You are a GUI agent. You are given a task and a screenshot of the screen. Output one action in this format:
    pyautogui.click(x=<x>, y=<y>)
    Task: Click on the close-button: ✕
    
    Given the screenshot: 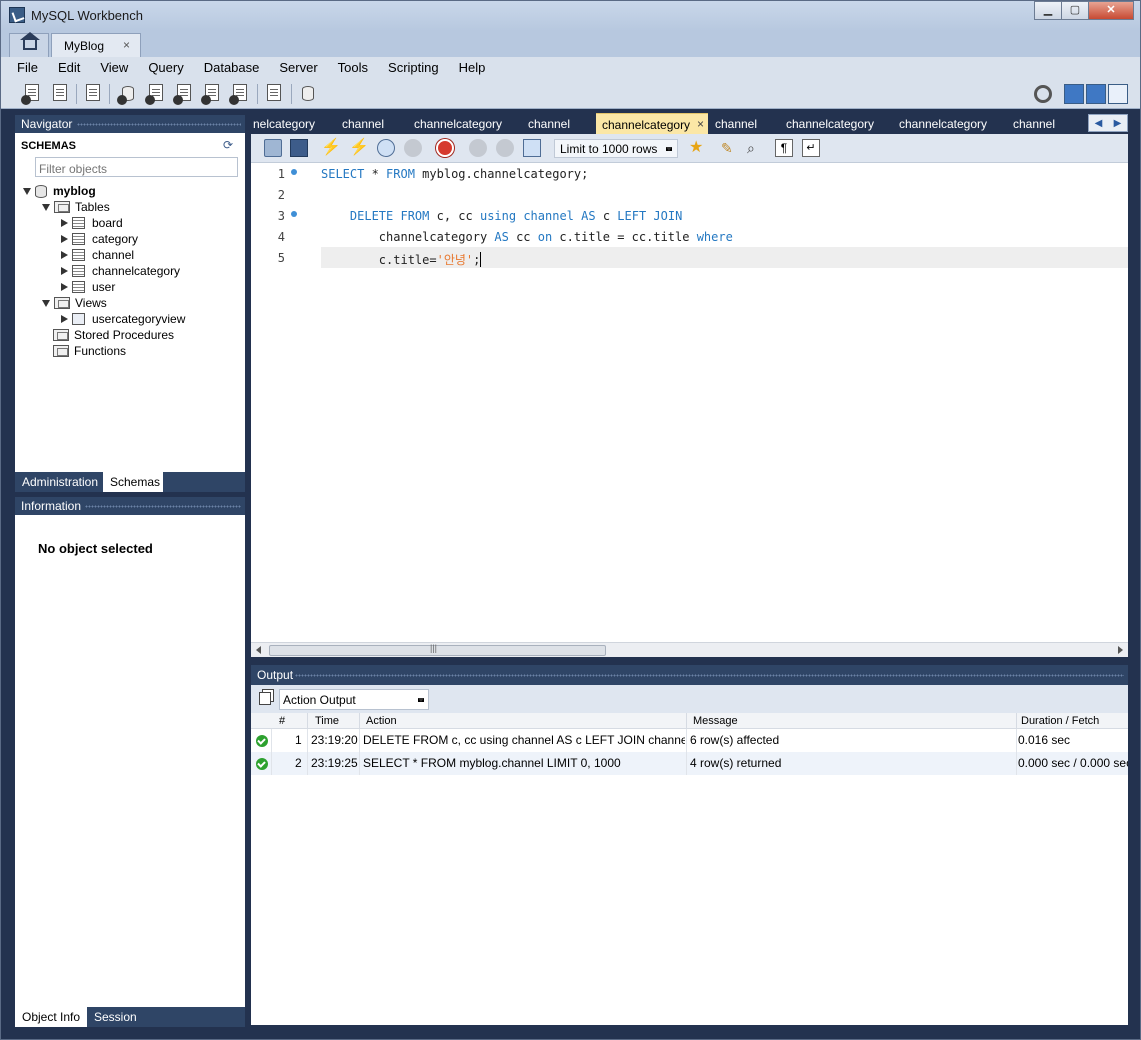 What is the action you would take?
    pyautogui.click(x=1111, y=10)
    